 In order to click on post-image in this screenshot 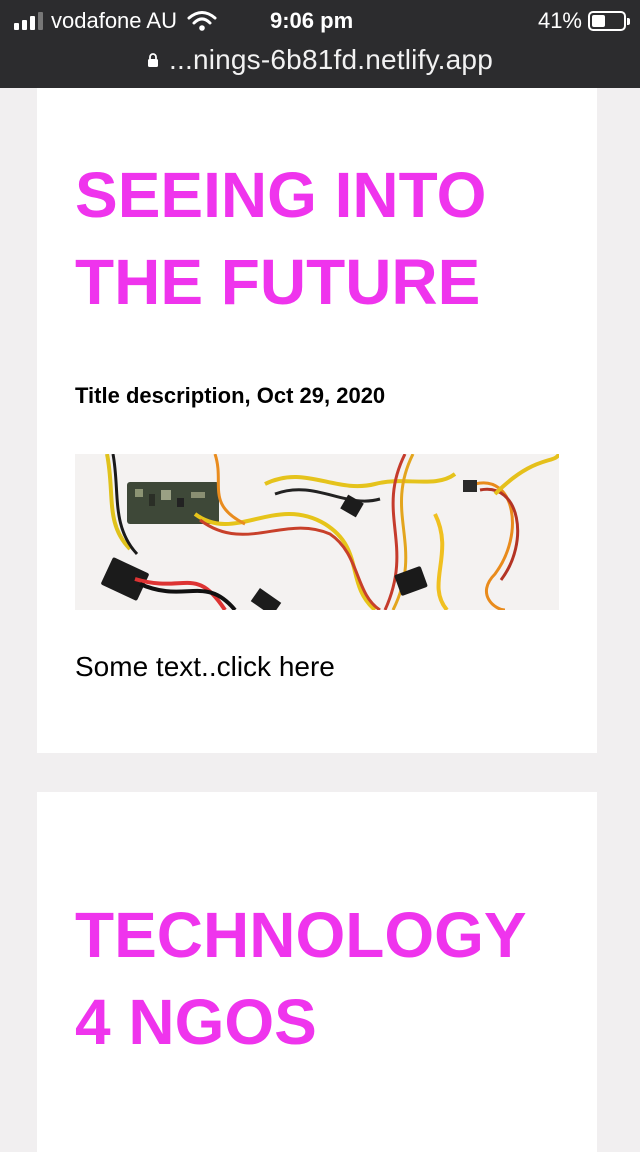, I will do `click(317, 532)`.